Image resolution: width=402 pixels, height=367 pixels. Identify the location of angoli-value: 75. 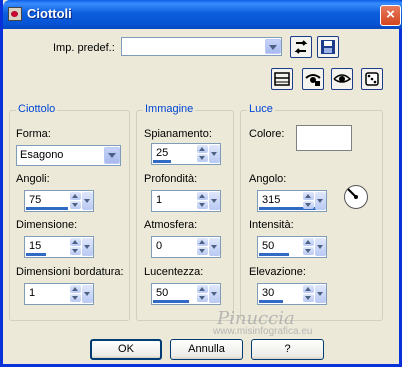
(35, 200).